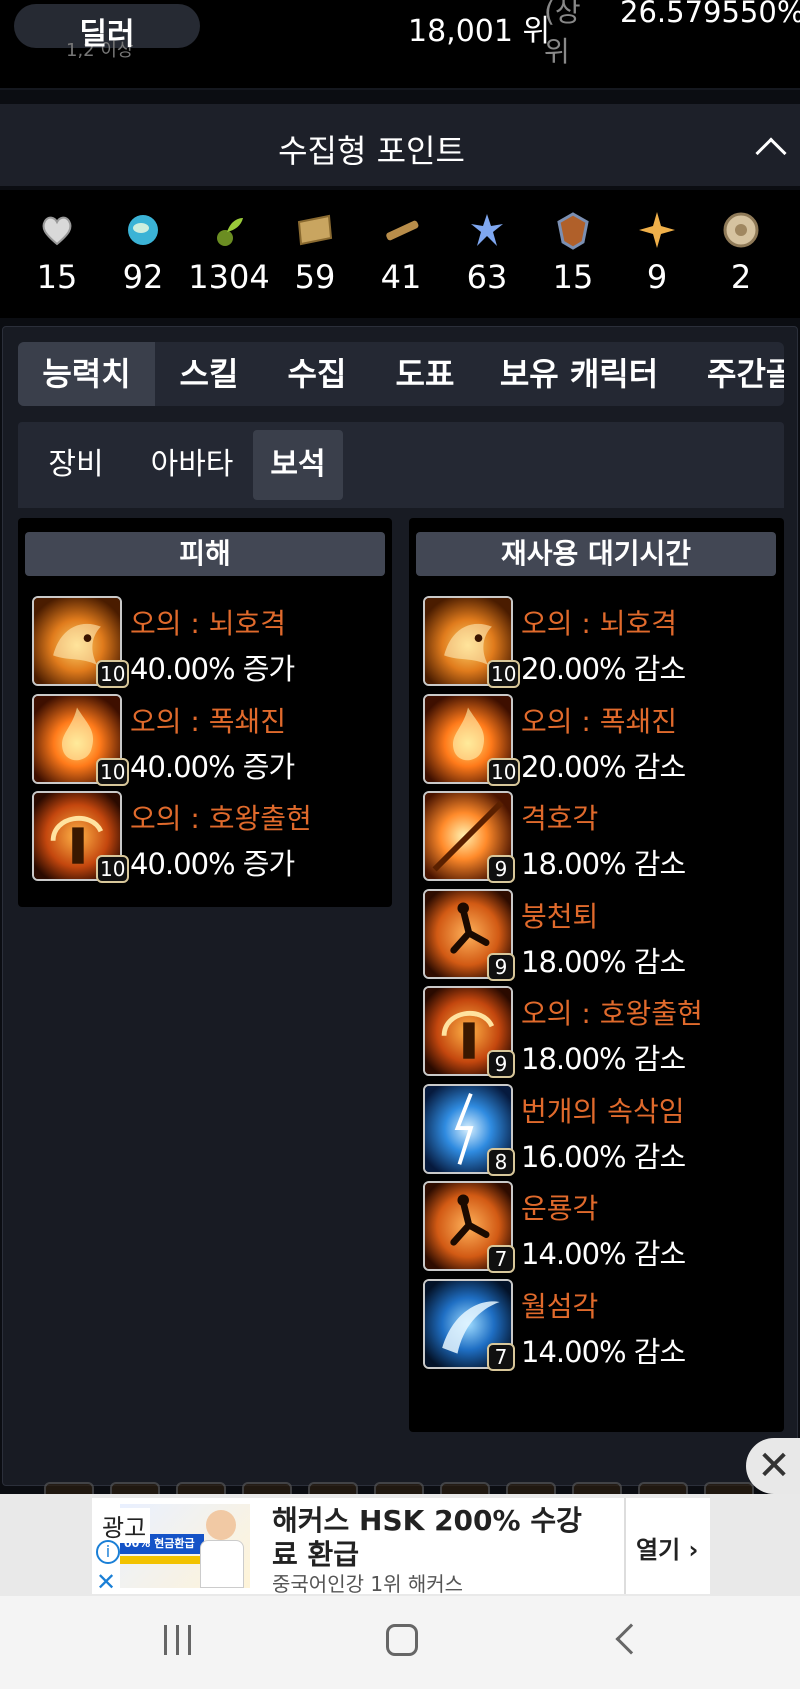 This screenshot has width=800, height=1689. What do you see at coordinates (487, 253) in the screenshot?
I see `collection-item-leaf: 63` at bounding box center [487, 253].